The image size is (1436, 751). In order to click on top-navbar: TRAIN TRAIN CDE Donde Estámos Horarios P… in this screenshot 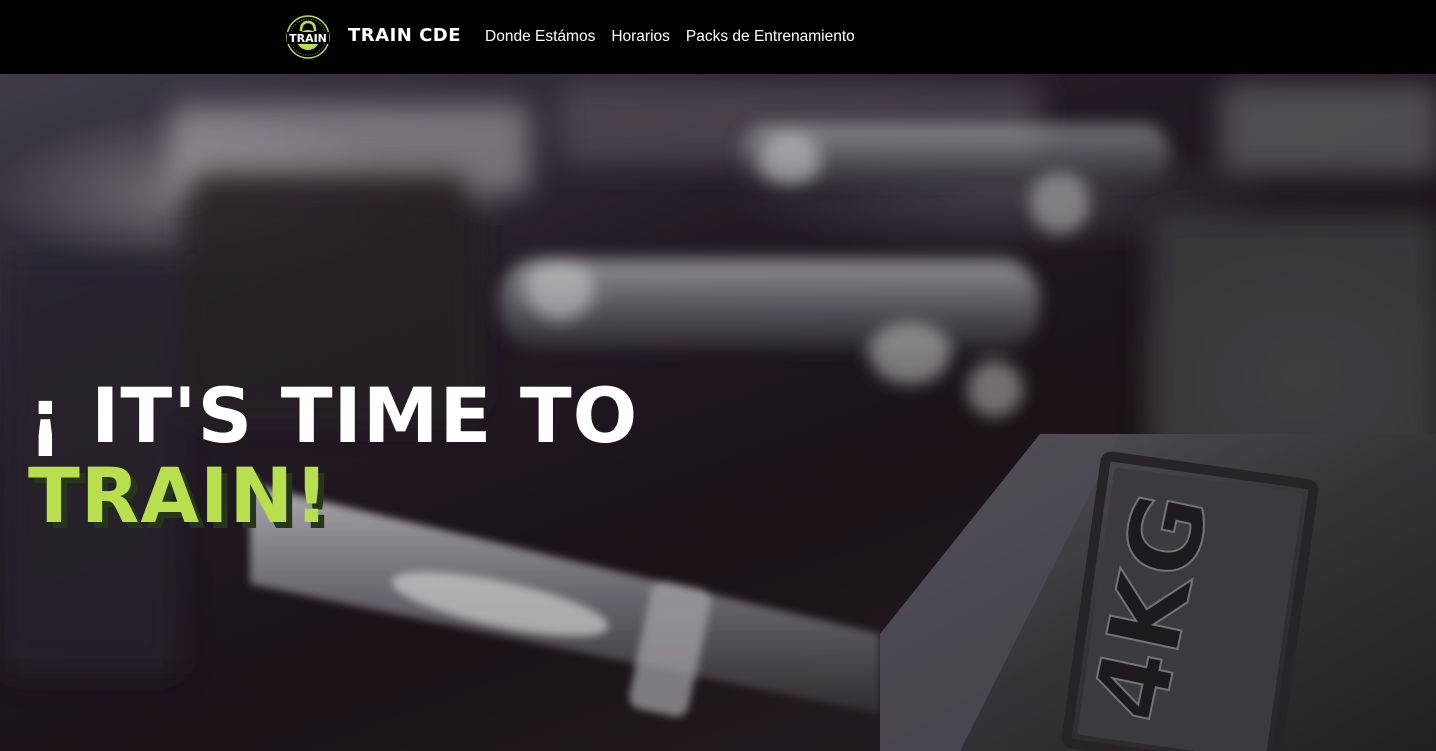, I will do `click(718, 37)`.